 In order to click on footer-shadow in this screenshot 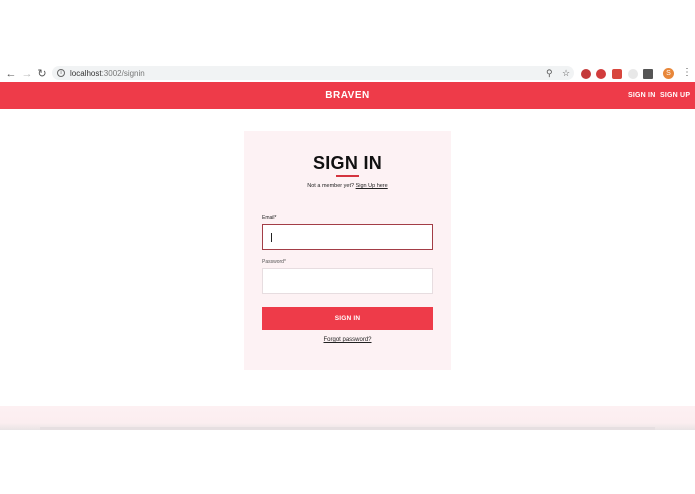, I will do `click(347, 428)`.